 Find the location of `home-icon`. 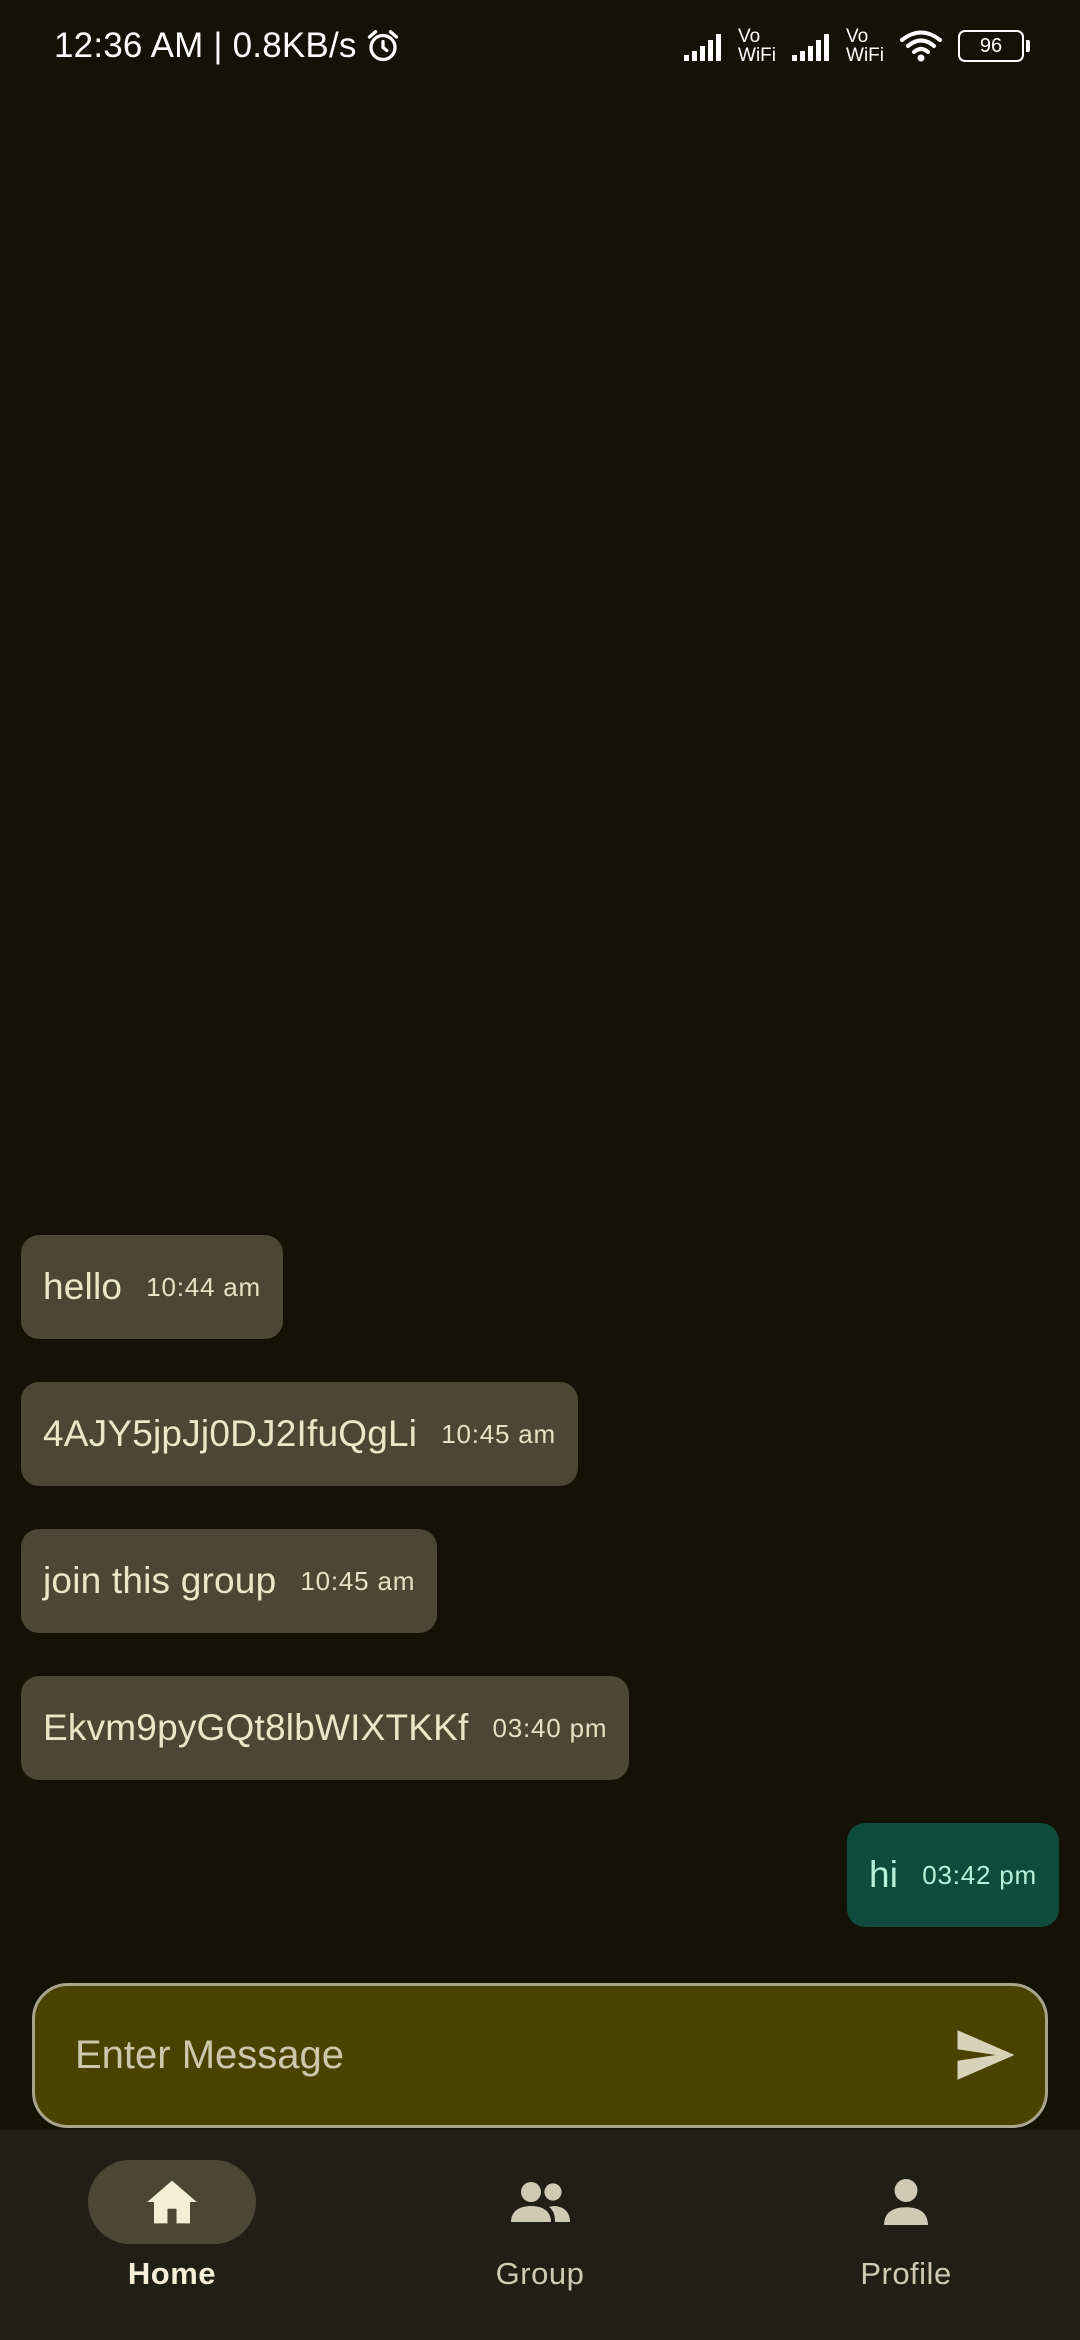

home-icon is located at coordinates (172, 2202).